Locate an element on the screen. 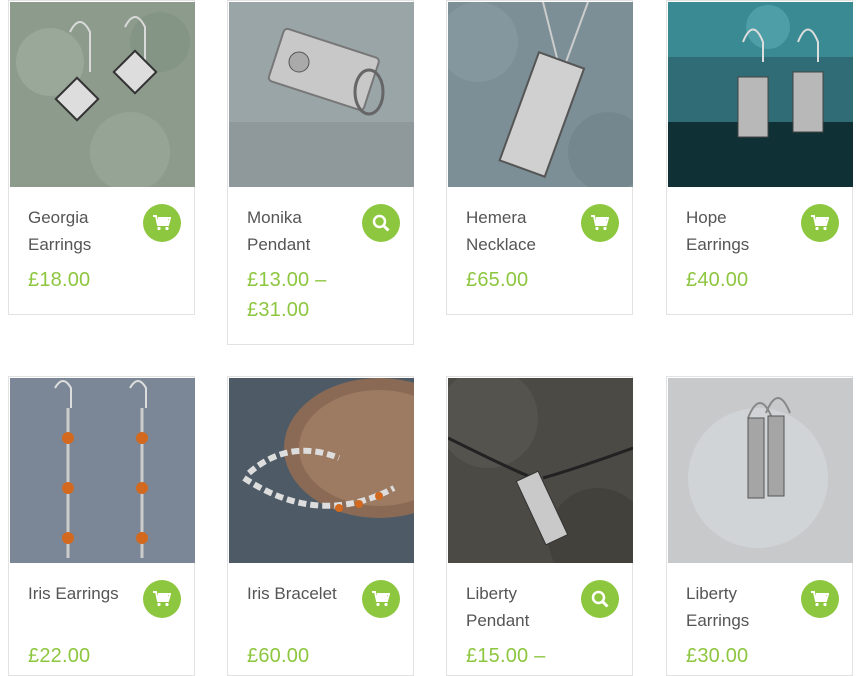 Image resolution: width=860 pixels, height=676 pixels. product-card: Monika Pendant £13.00 – £31.00 is located at coordinates (320, 172).